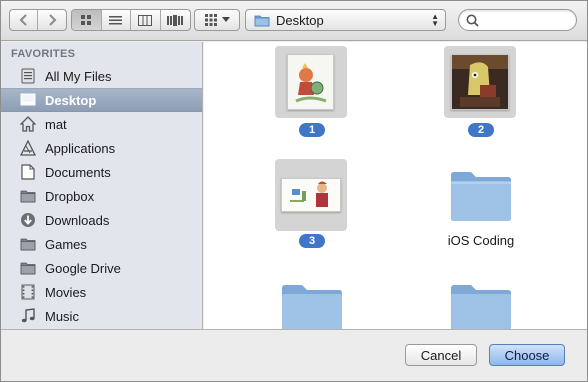 The image size is (588, 382). I want to click on sidebar-item-label: Documents, so click(78, 172).